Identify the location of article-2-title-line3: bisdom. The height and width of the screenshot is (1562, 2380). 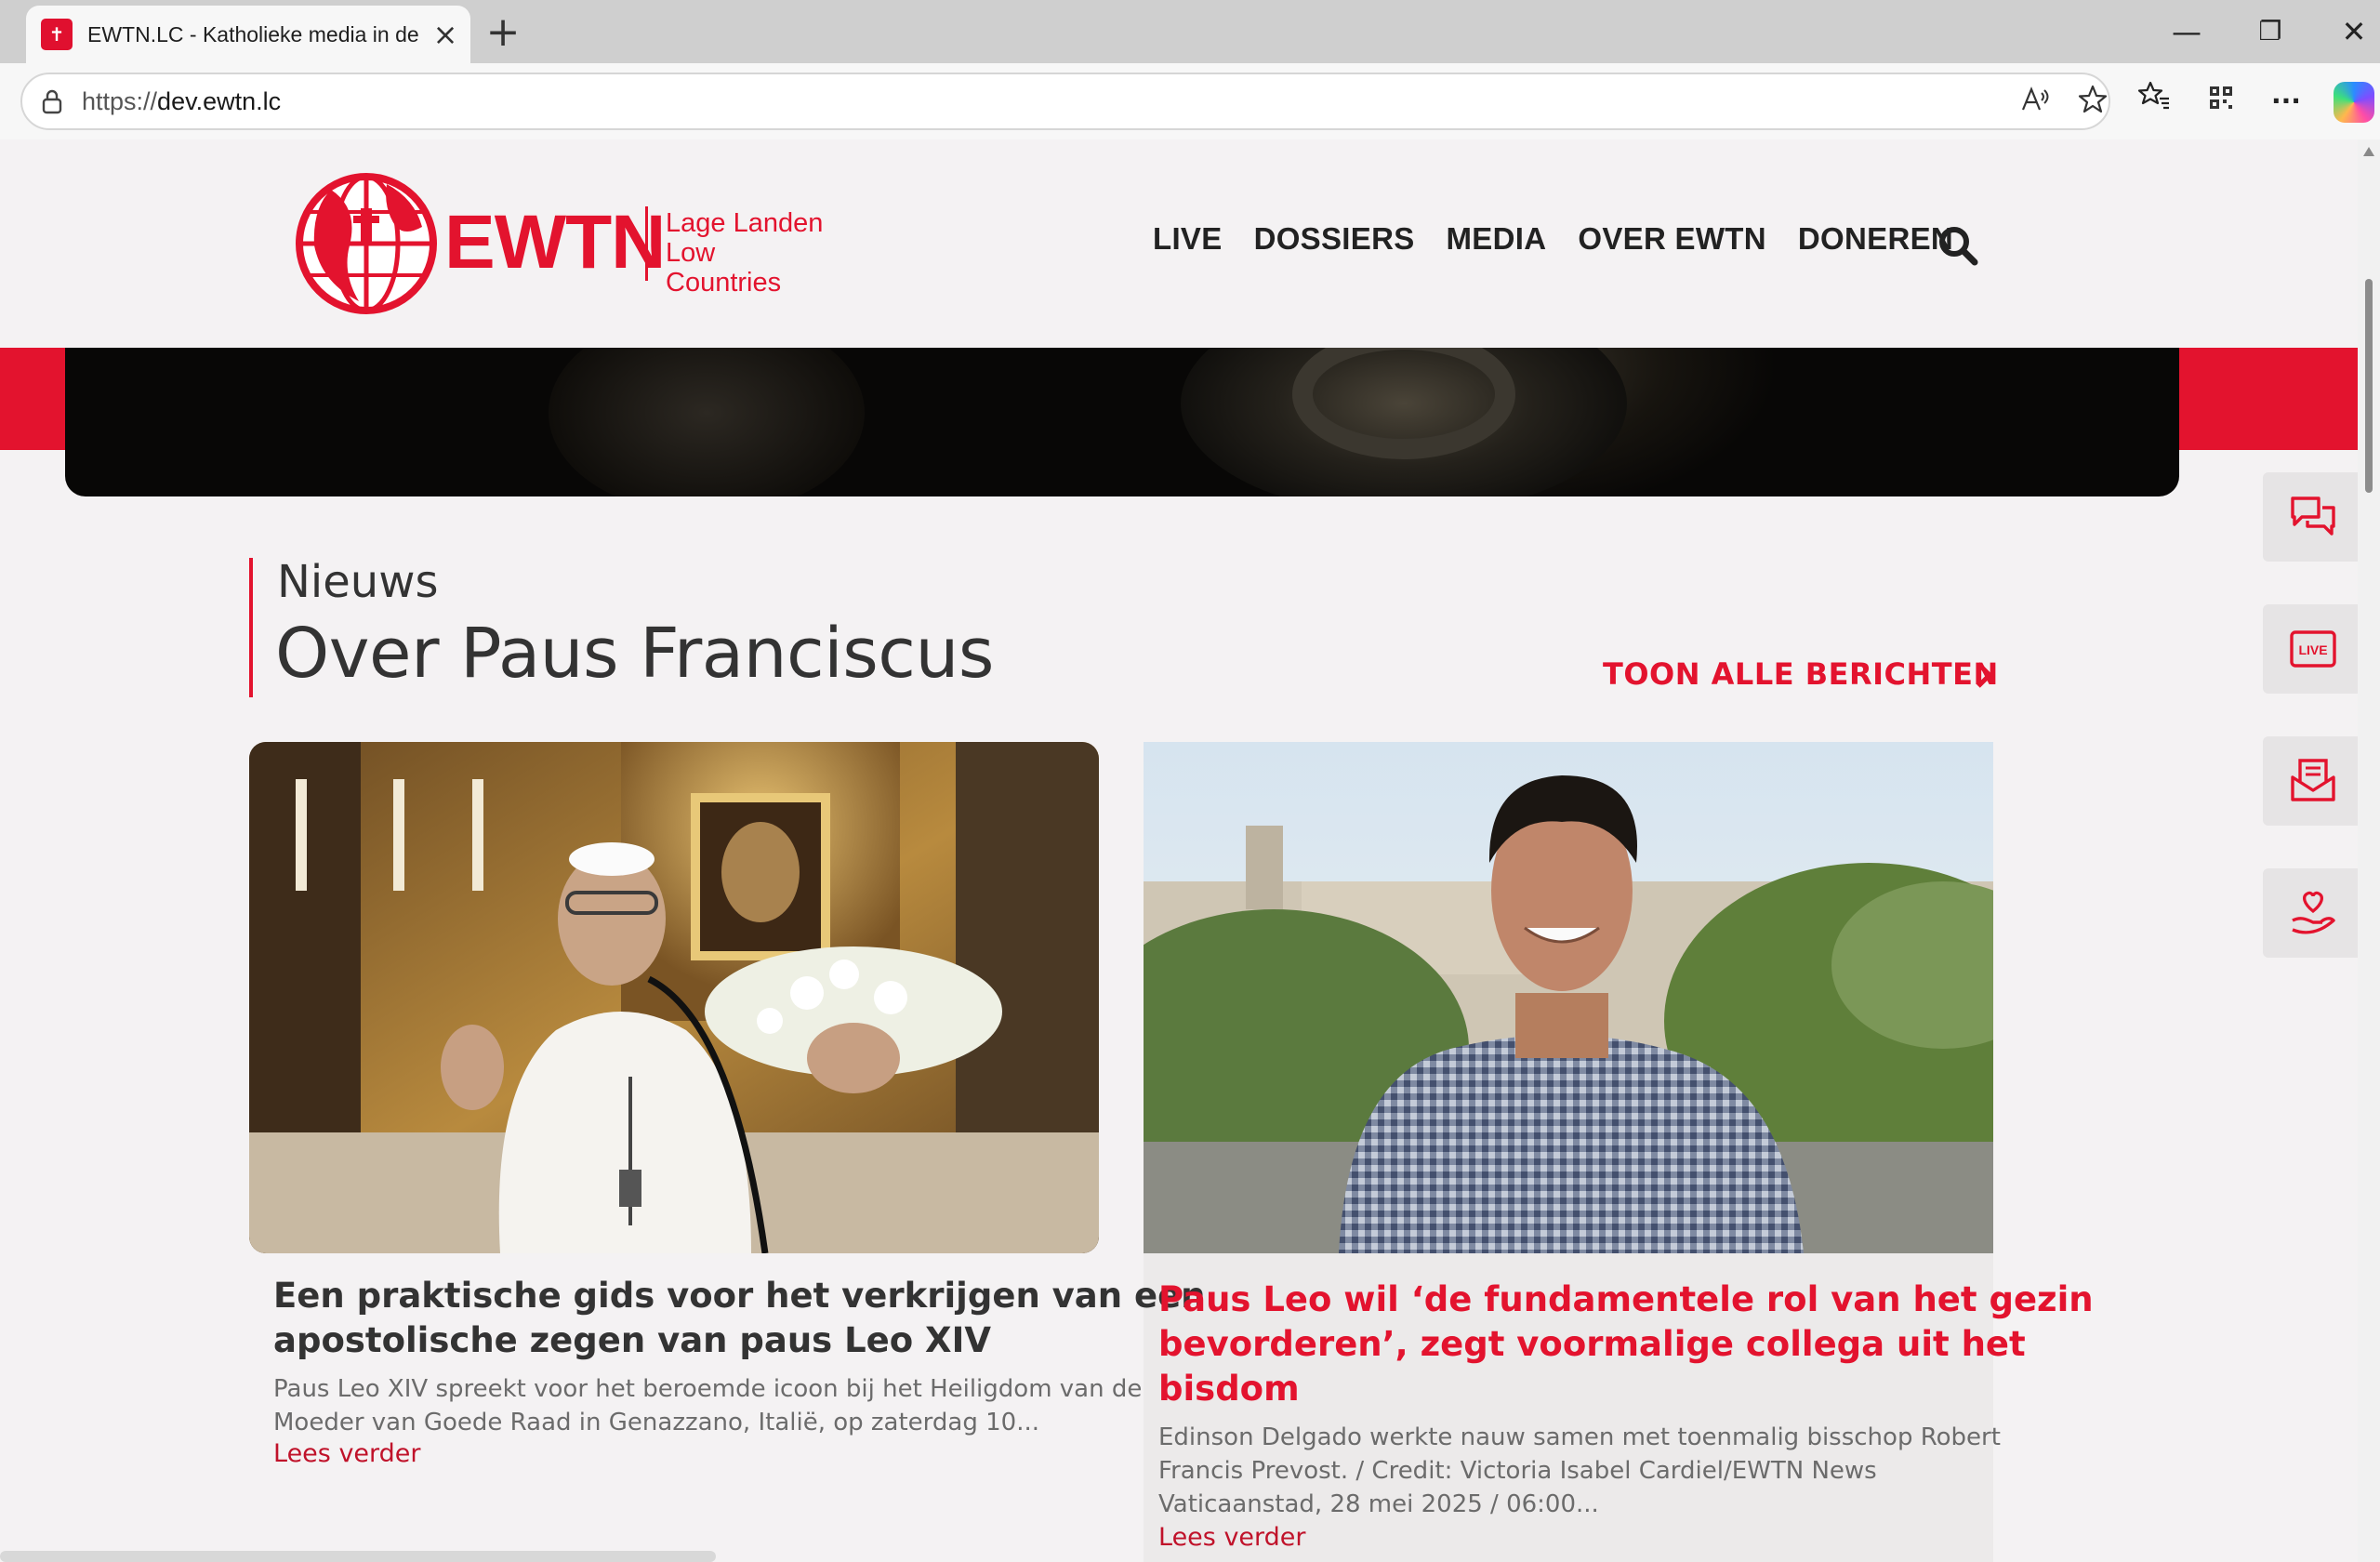
(1229, 1389).